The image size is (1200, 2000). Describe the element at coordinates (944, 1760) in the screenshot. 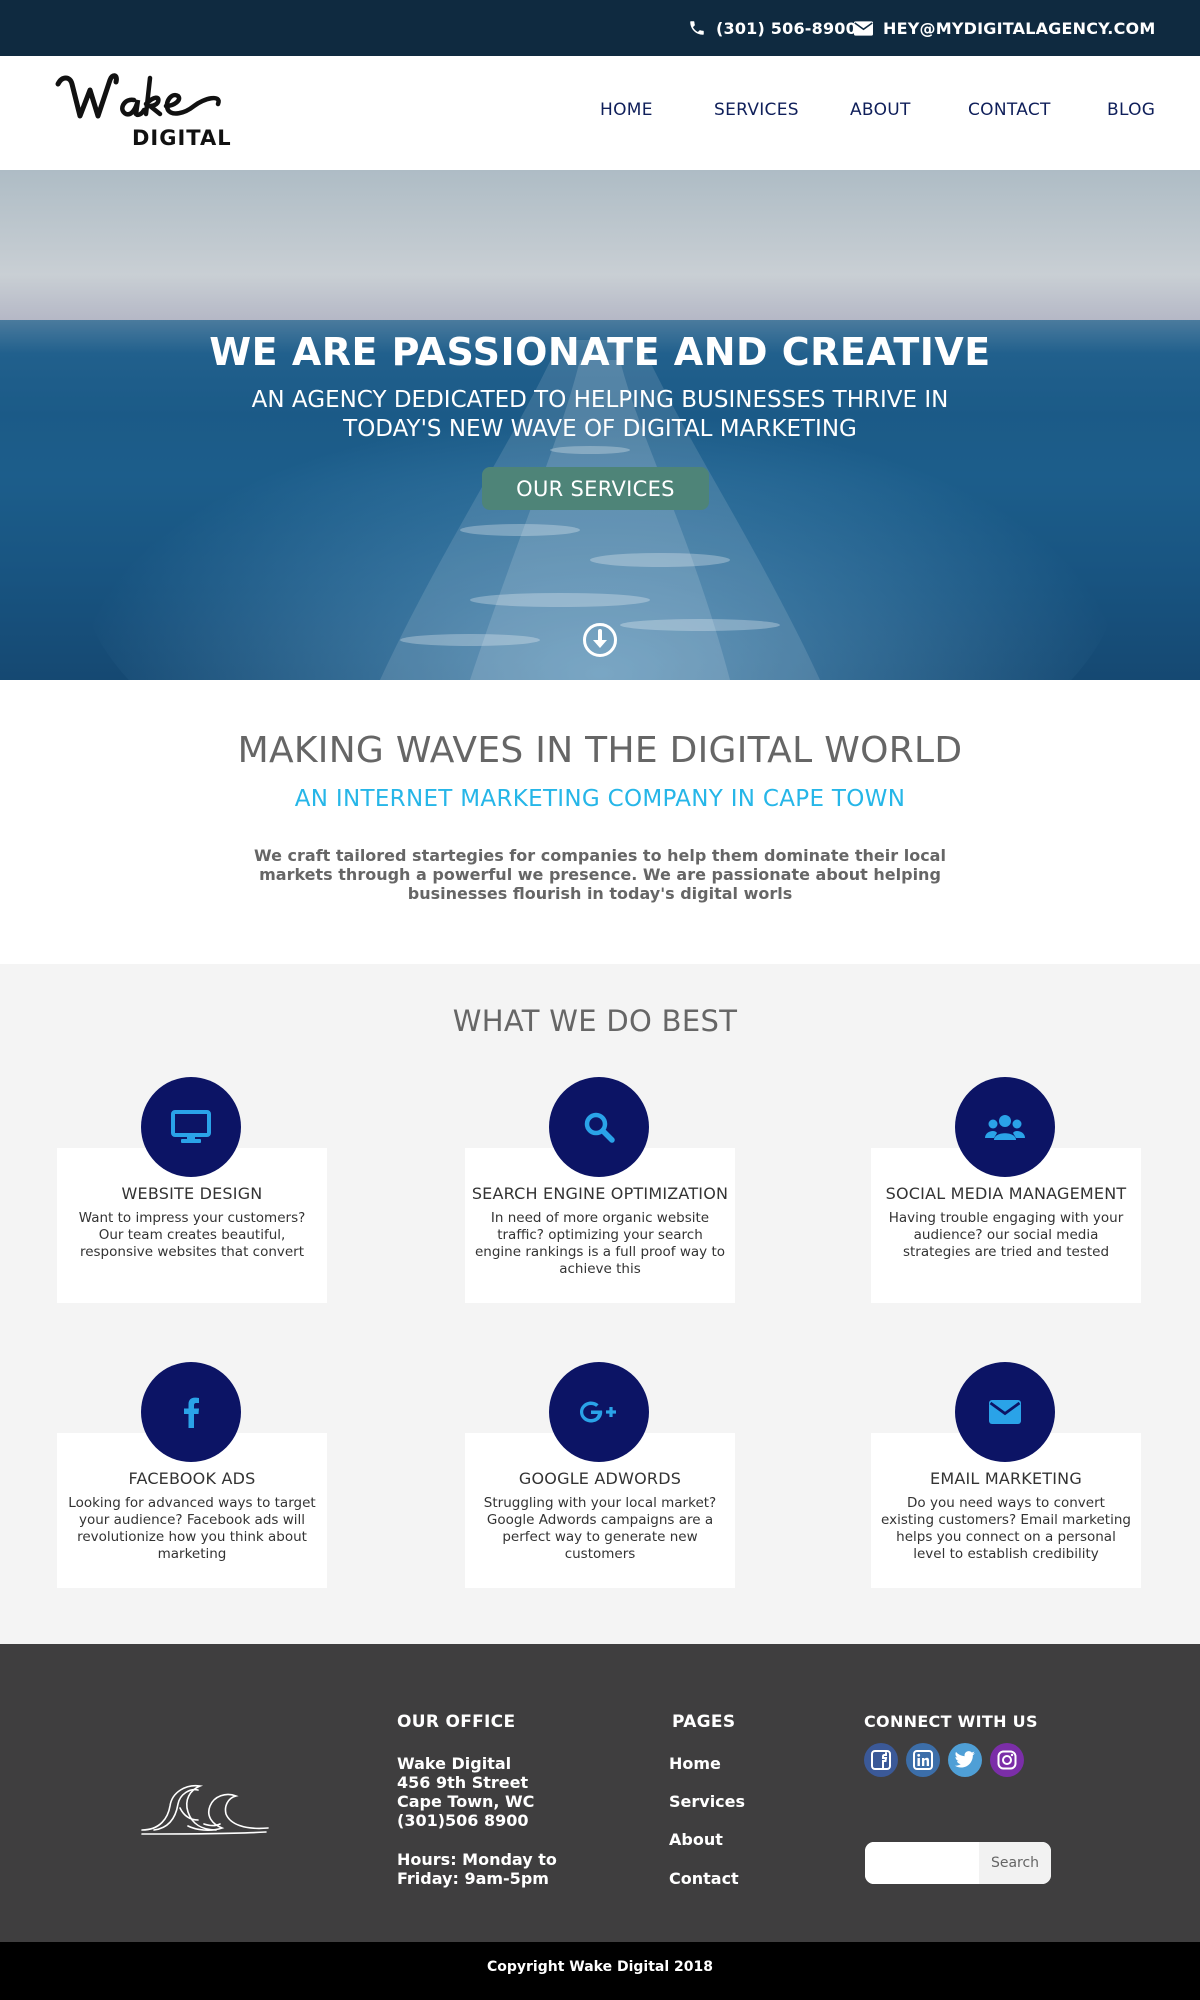

I see `social-links` at that location.